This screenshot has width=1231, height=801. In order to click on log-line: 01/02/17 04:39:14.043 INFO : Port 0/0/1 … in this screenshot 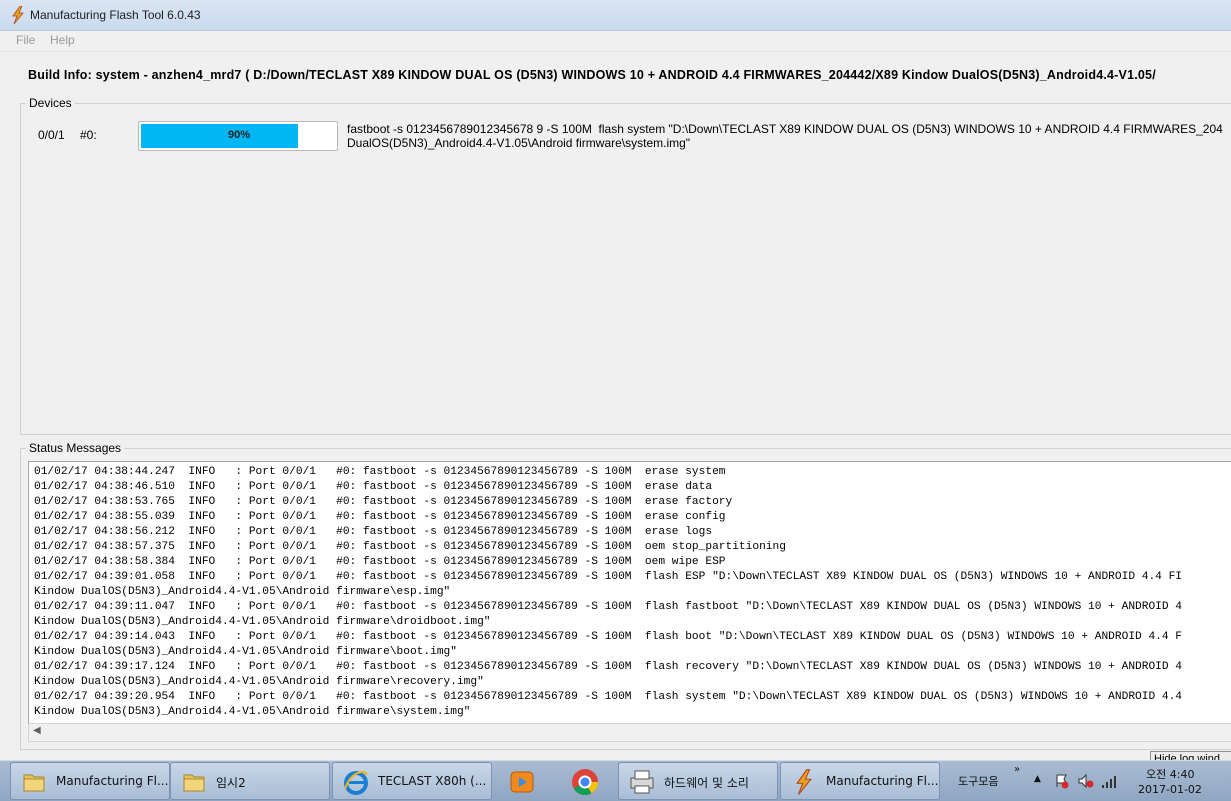, I will do `click(608, 637)`.